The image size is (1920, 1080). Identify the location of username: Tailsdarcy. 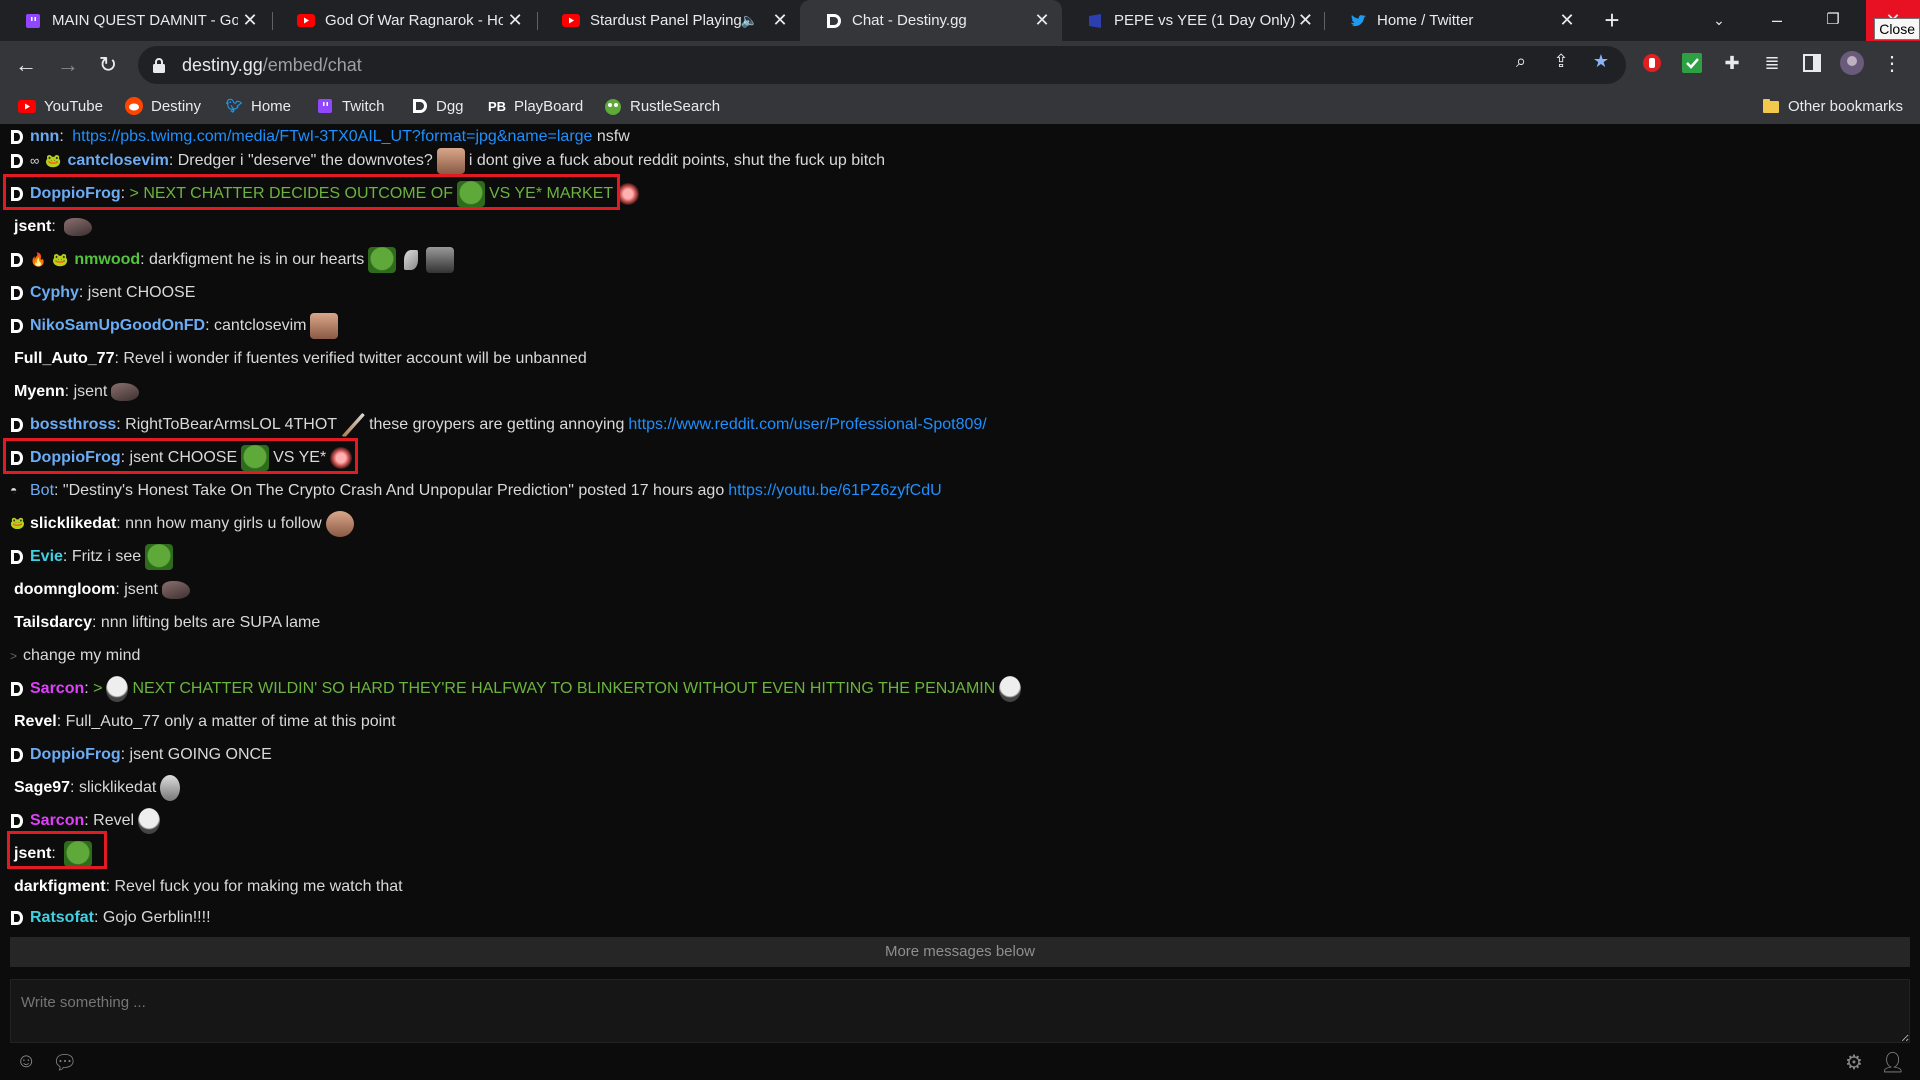
(53, 623).